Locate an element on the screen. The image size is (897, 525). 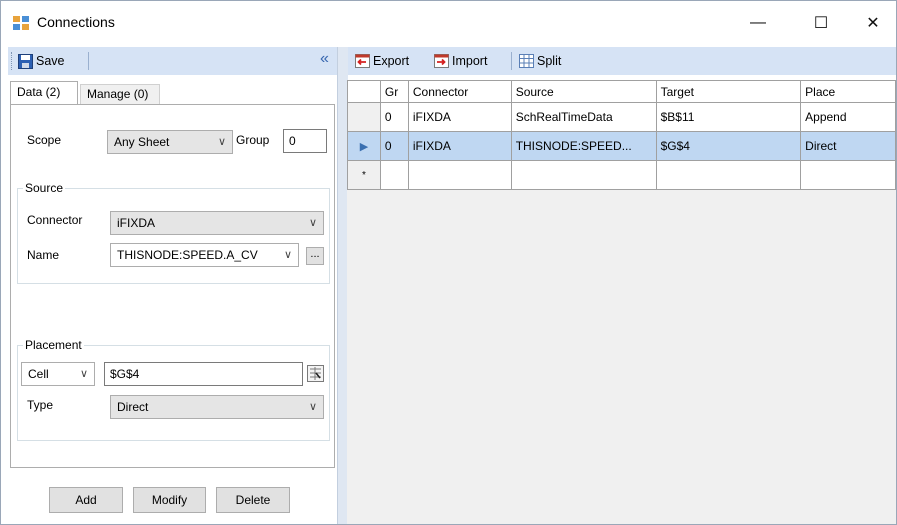
cell-picker-button is located at coordinates (315, 373).